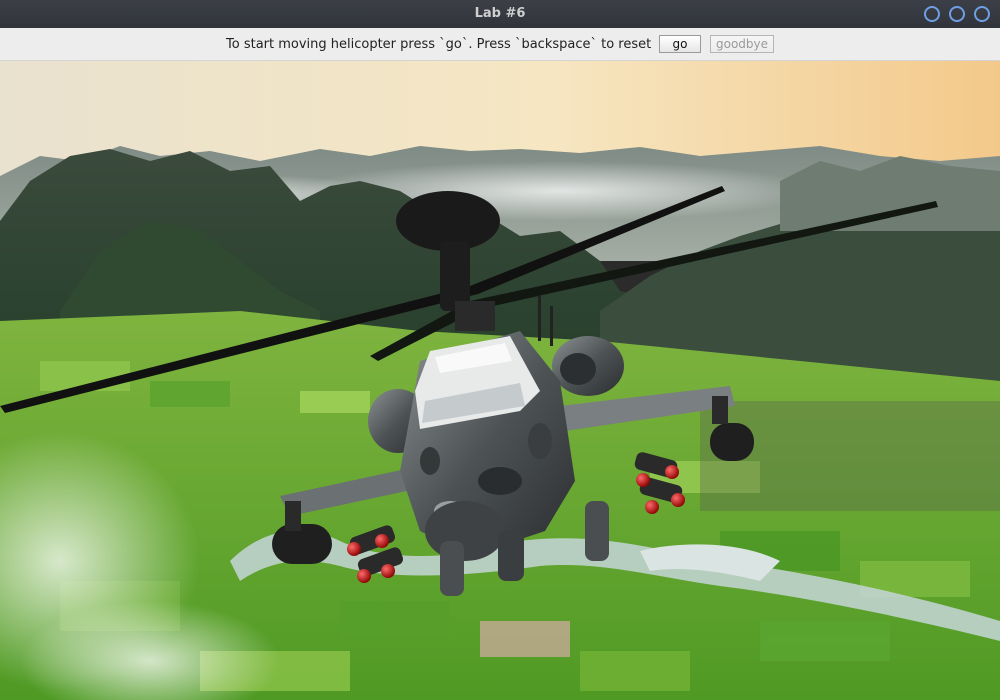 This screenshot has width=1000, height=700. I want to click on go-button: go, so click(680, 44).